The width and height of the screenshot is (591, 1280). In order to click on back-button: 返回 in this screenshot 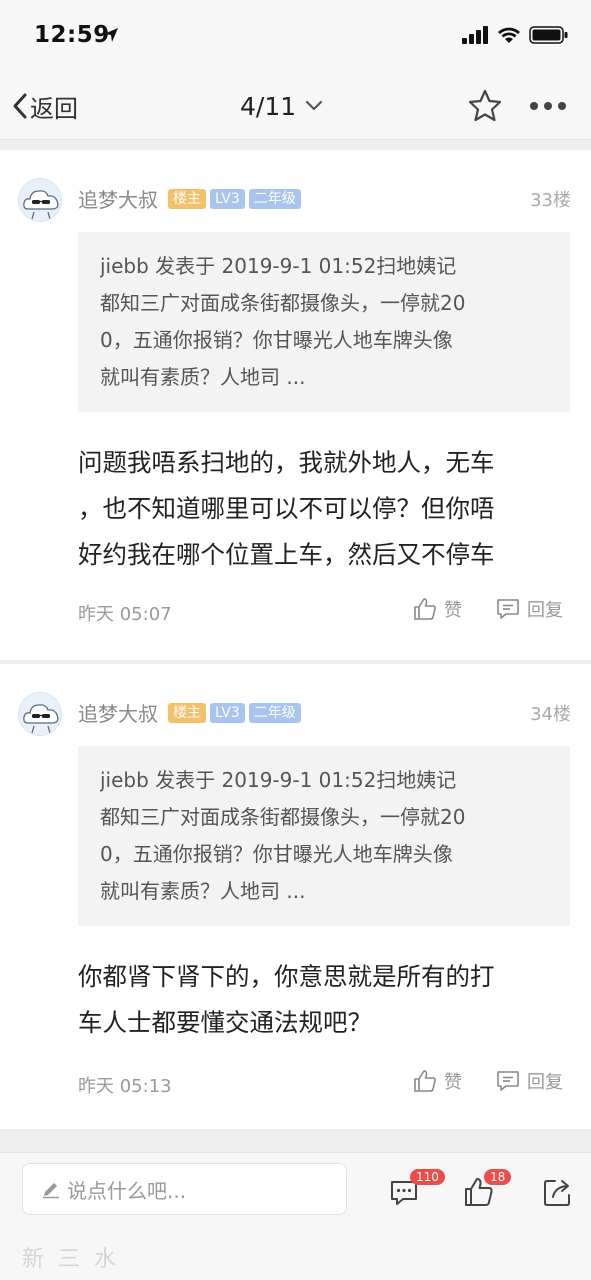, I will do `click(44, 106)`.